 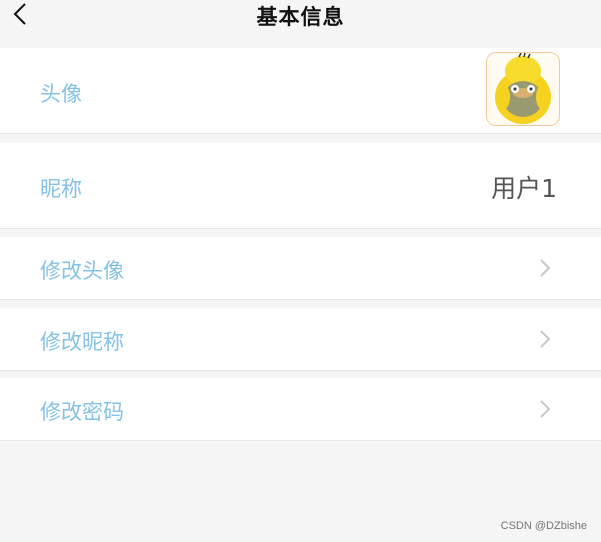 I want to click on change-avatar-label: 修改头像, so click(x=82, y=271).